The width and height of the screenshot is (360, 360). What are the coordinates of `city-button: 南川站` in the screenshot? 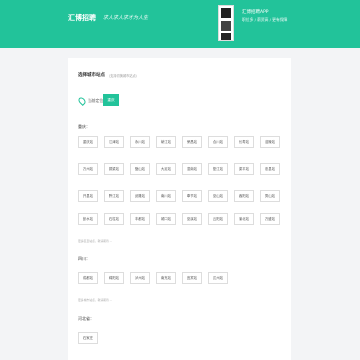 It's located at (166, 196).